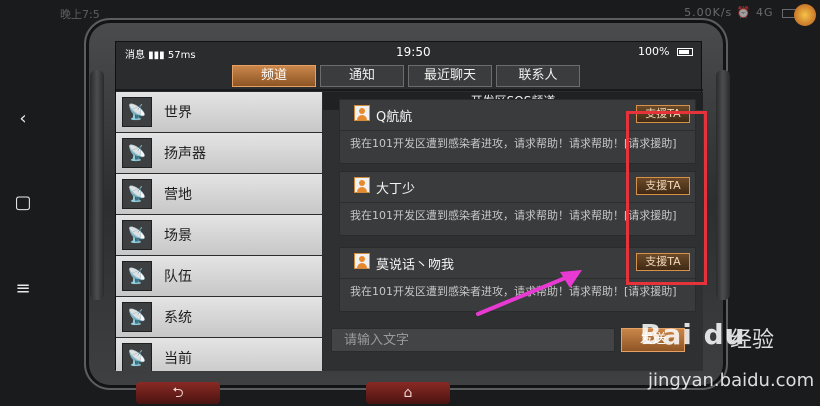  Describe the element at coordinates (23, 119) in the screenshot. I see `back-icon: ‹` at that location.